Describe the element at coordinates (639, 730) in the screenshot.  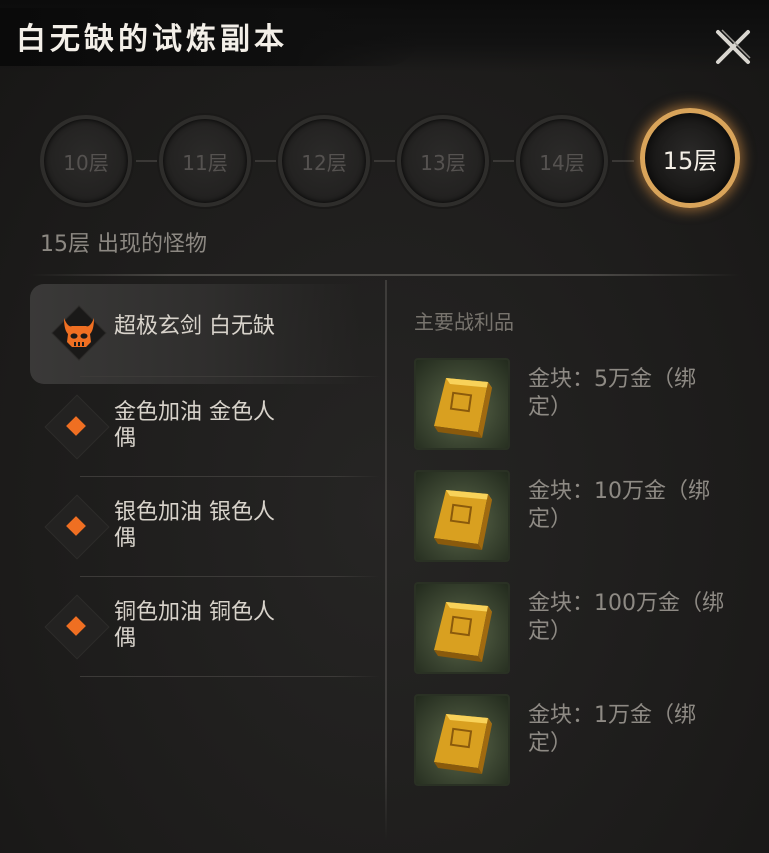
I see `loot-text: 金块：1万金（绑 定）` at that location.